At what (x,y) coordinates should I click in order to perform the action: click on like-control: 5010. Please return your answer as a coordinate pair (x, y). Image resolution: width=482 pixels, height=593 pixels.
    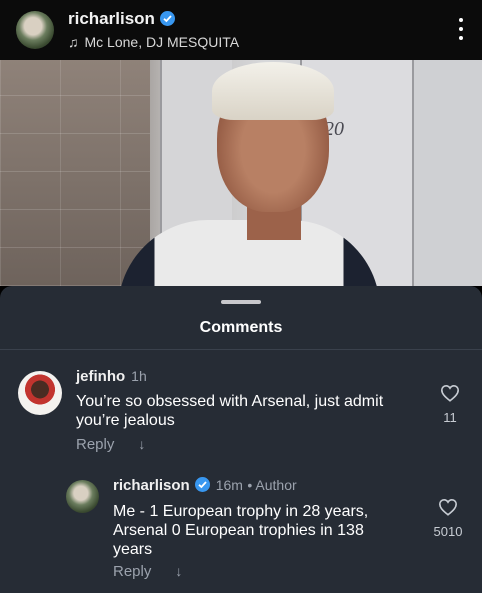
    Looking at the image, I should click on (448, 518).